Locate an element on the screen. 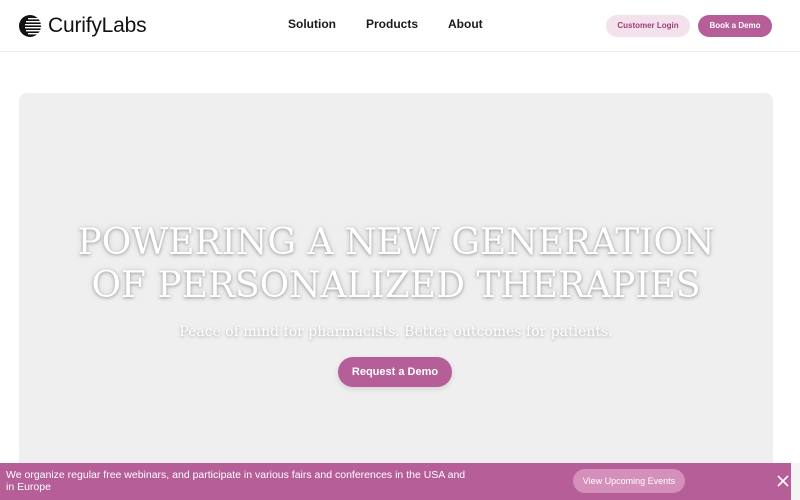 The height and width of the screenshot is (500, 800). nav-item-about: About is located at coordinates (465, 24).